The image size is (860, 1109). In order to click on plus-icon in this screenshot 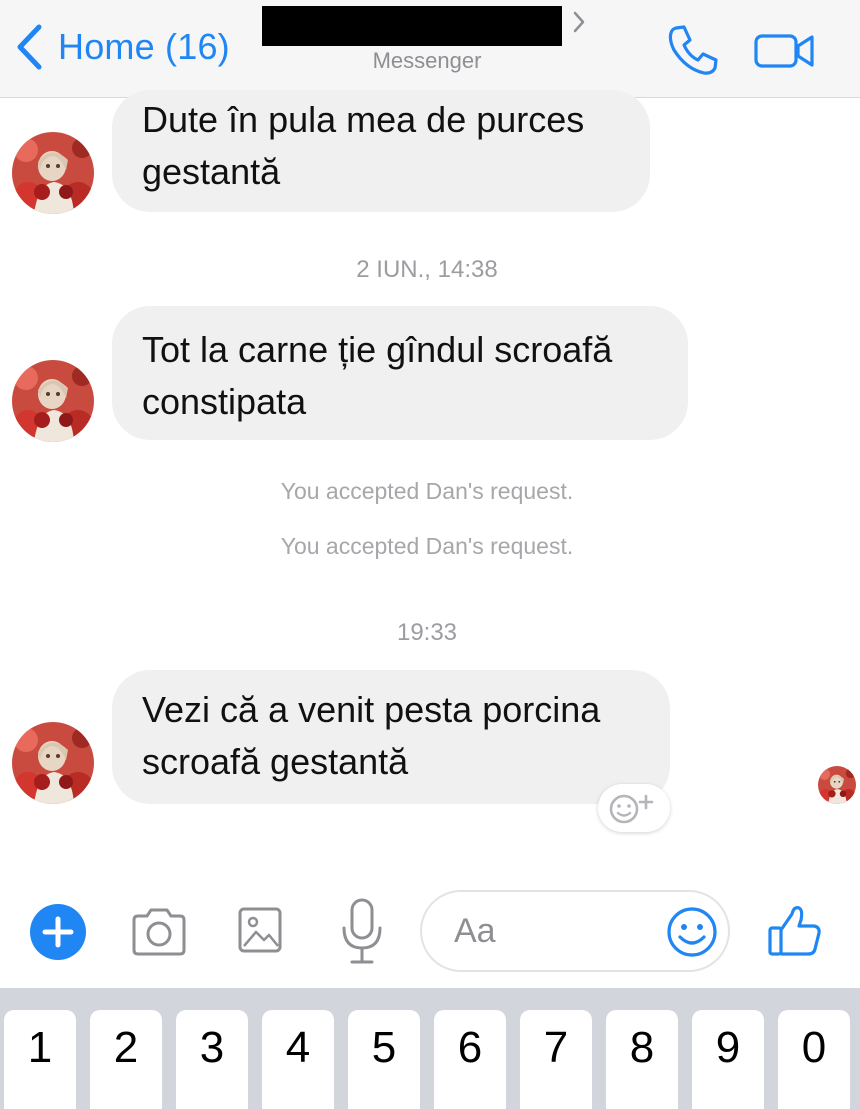, I will do `click(58, 932)`.